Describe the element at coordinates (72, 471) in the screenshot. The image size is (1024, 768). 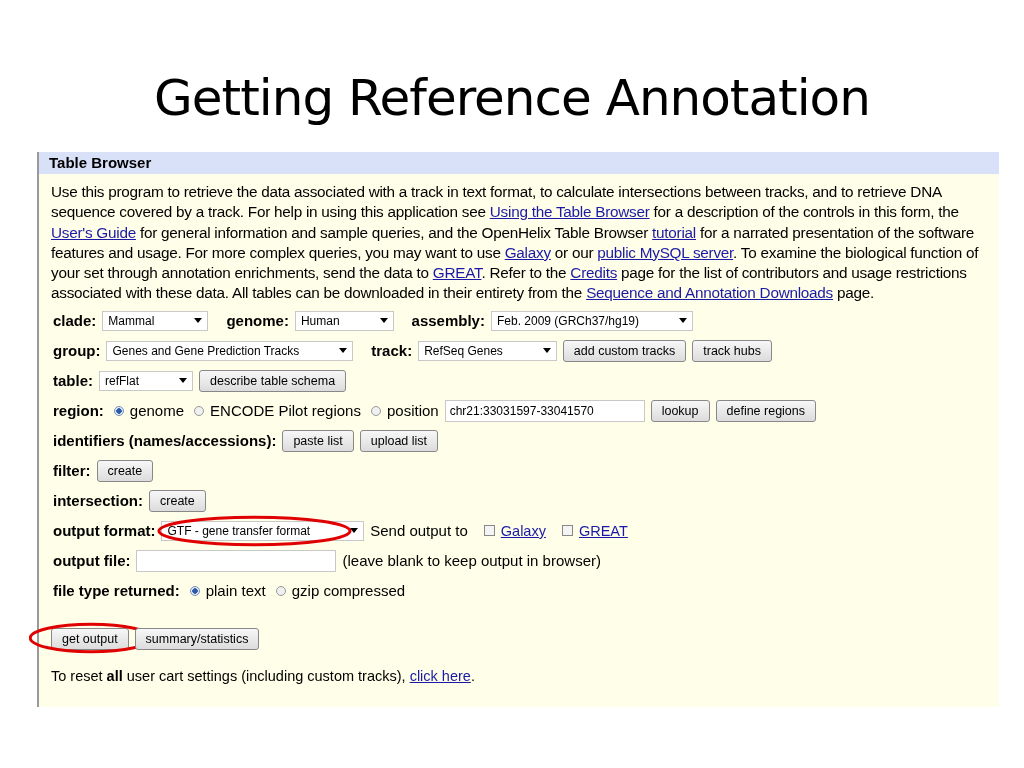
I see `field-label: filter:` at that location.